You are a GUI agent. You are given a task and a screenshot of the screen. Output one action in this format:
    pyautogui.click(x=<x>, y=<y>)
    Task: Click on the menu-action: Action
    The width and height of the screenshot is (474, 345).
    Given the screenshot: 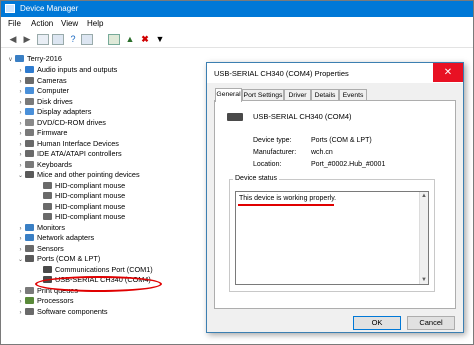 What is the action you would take?
    pyautogui.click(x=42, y=23)
    